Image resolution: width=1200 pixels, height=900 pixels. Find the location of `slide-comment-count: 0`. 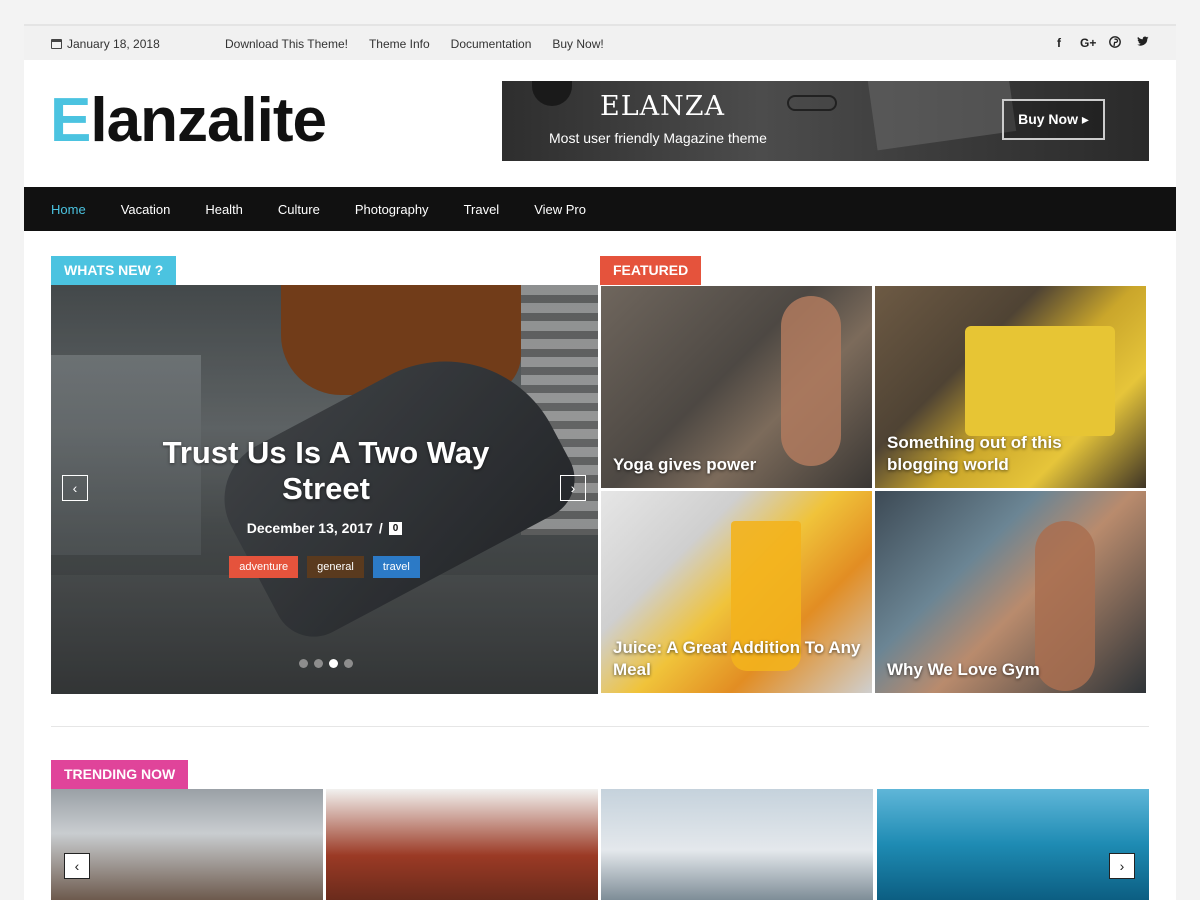

slide-comment-count: 0 is located at coordinates (395, 528).